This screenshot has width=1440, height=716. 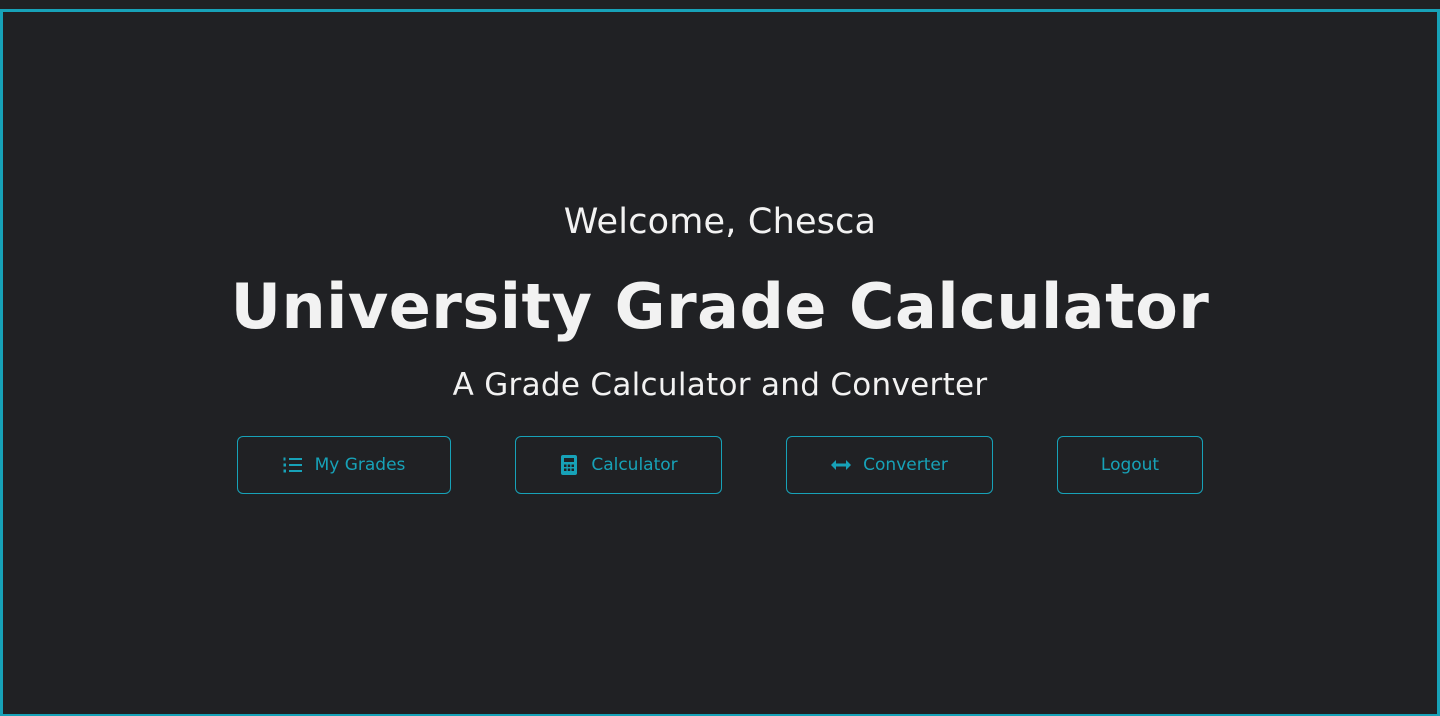 What do you see at coordinates (905, 465) in the screenshot?
I see `converter-label: Converter` at bounding box center [905, 465].